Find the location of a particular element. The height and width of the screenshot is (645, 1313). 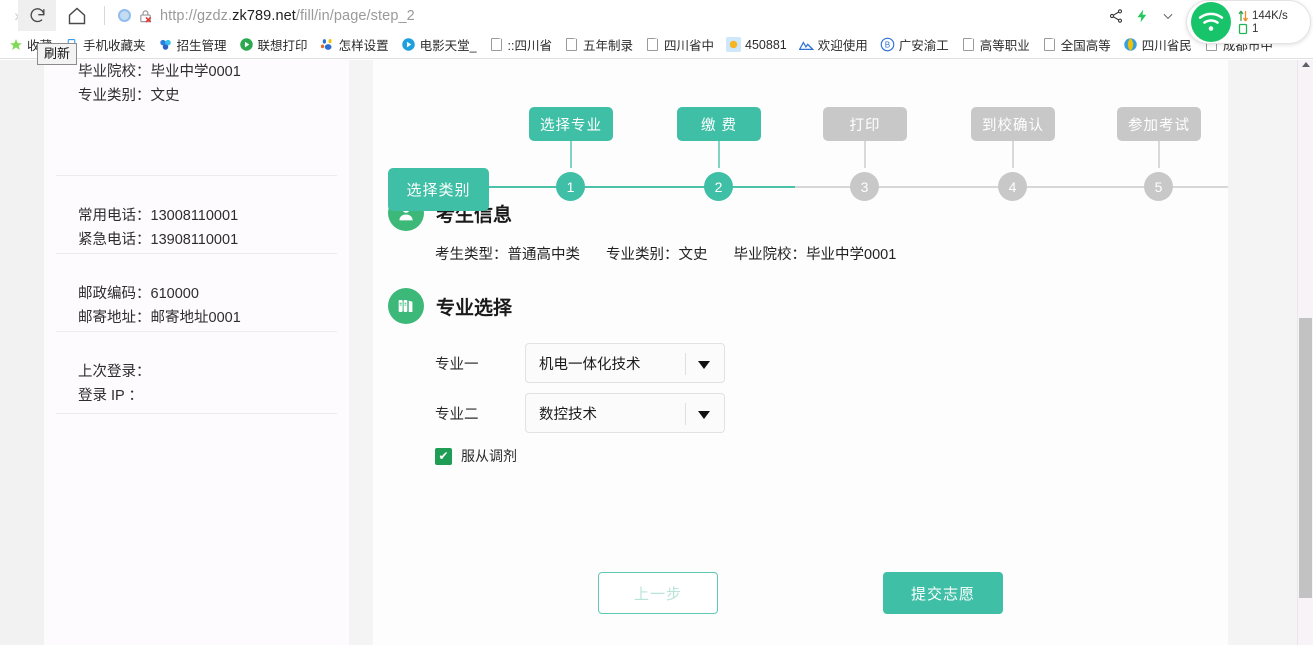

svg-text: B is located at coordinates (887, 45).